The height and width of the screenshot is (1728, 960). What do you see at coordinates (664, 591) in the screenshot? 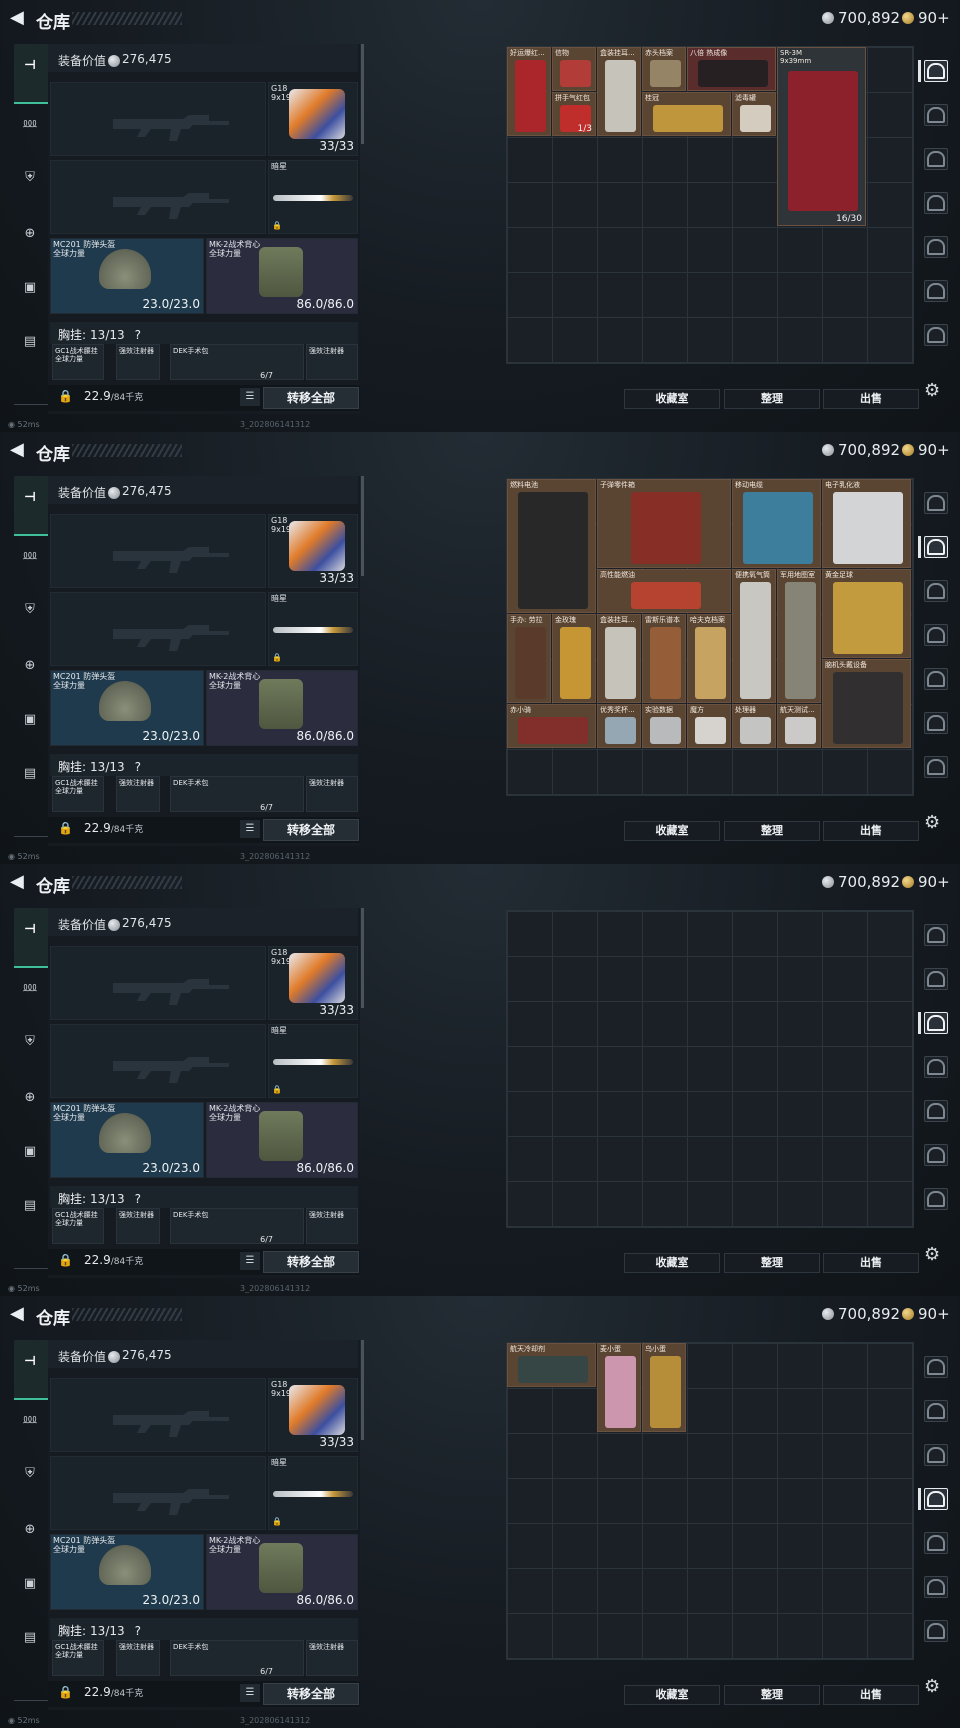
I see `stash-item: 高性能燃油` at bounding box center [664, 591].